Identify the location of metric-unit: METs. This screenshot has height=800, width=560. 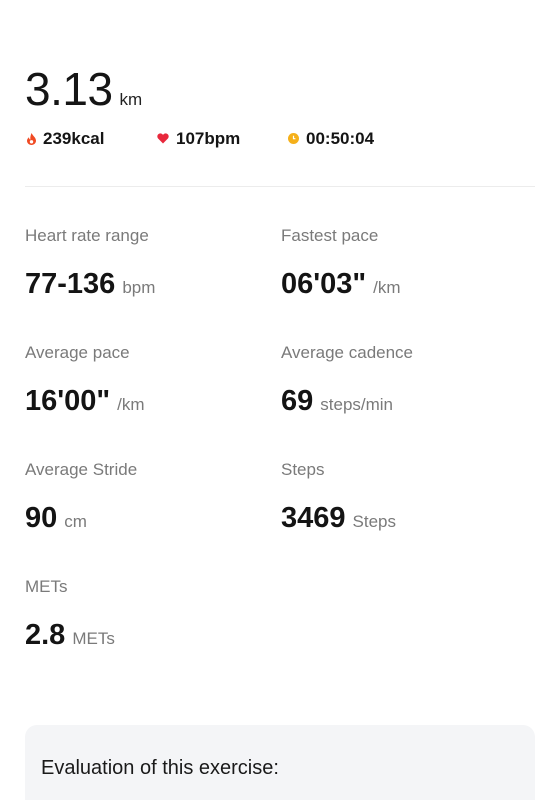
(93, 638).